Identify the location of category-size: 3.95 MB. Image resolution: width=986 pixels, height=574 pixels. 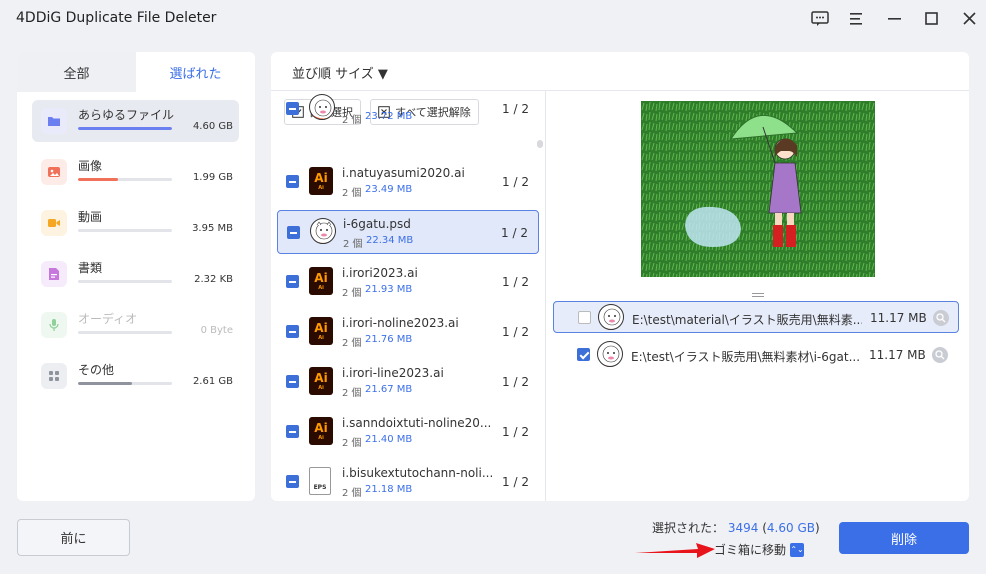
(212, 228).